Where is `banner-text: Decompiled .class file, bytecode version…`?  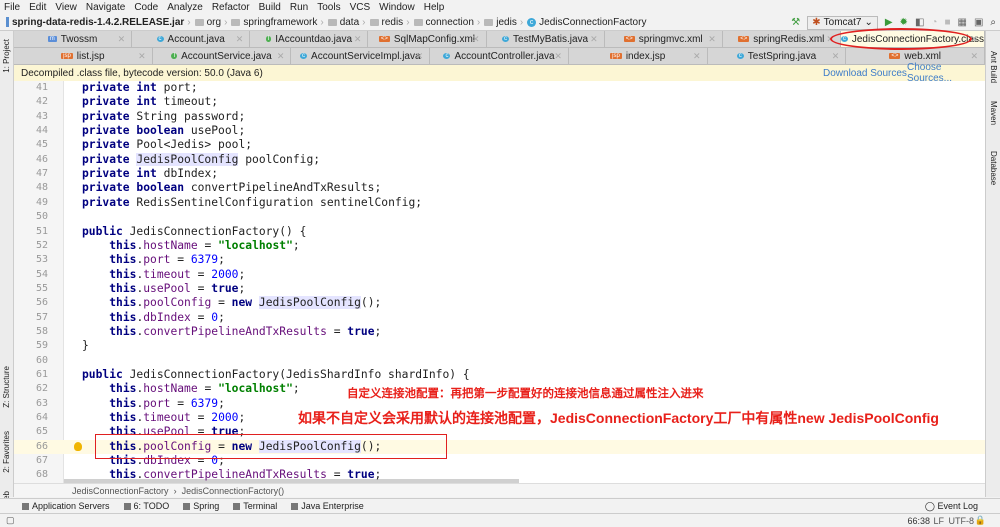 banner-text: Decompiled .class file, bytecode version… is located at coordinates (142, 73).